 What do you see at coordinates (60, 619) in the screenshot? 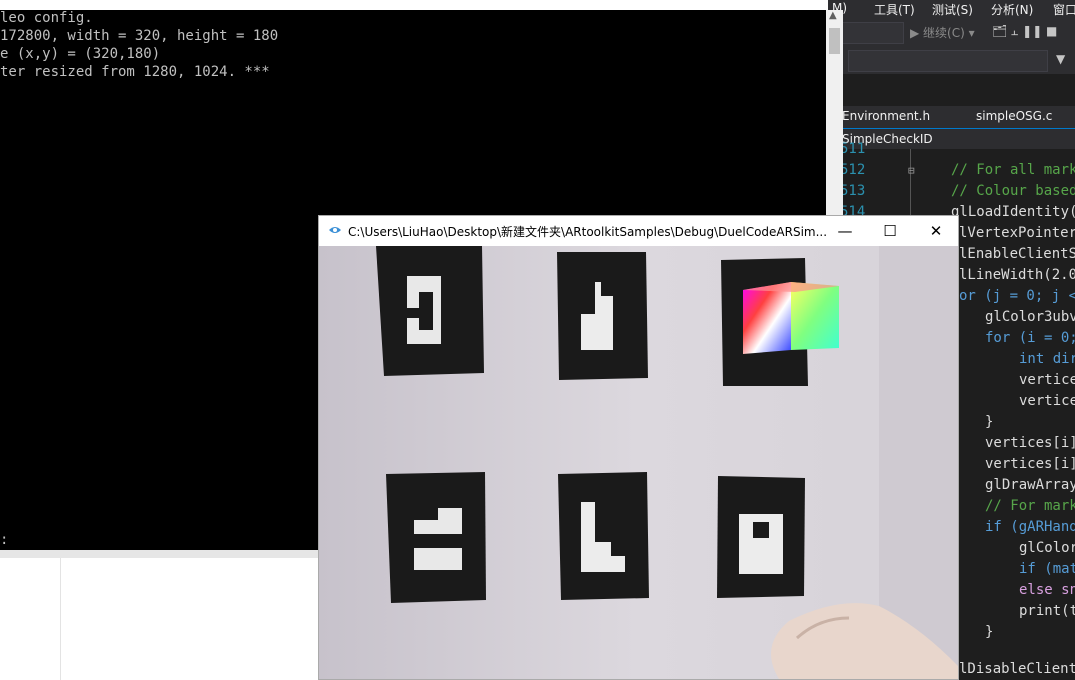
I see `divider` at bounding box center [60, 619].